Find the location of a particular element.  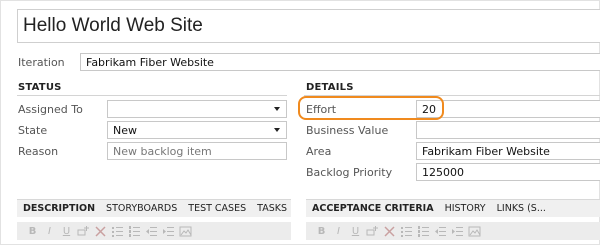

work-item-title-input: Hello World Web Site is located at coordinates (308, 26).